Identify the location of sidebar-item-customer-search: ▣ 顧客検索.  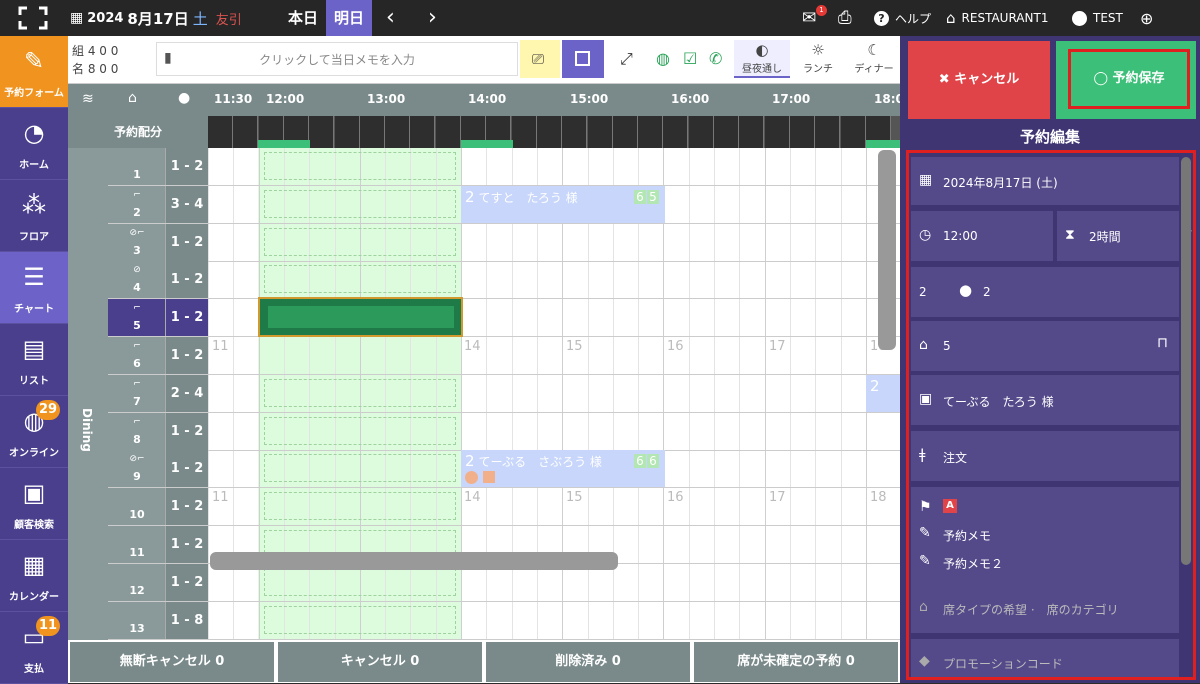
(34, 504).